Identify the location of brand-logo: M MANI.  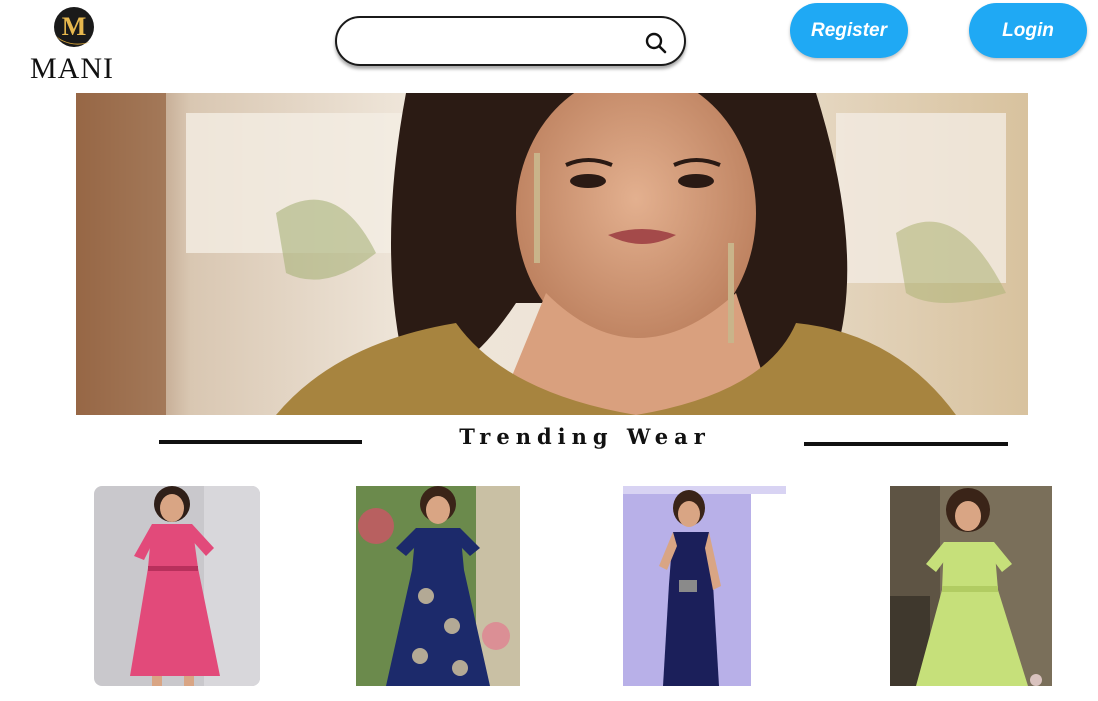
(76, 44).